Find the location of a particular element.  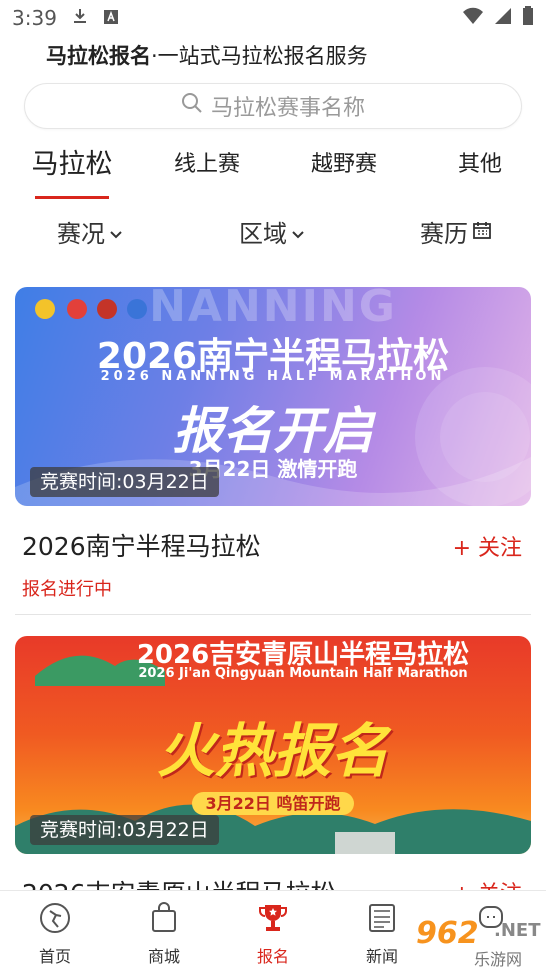

wifi-icon is located at coordinates (473, 18).